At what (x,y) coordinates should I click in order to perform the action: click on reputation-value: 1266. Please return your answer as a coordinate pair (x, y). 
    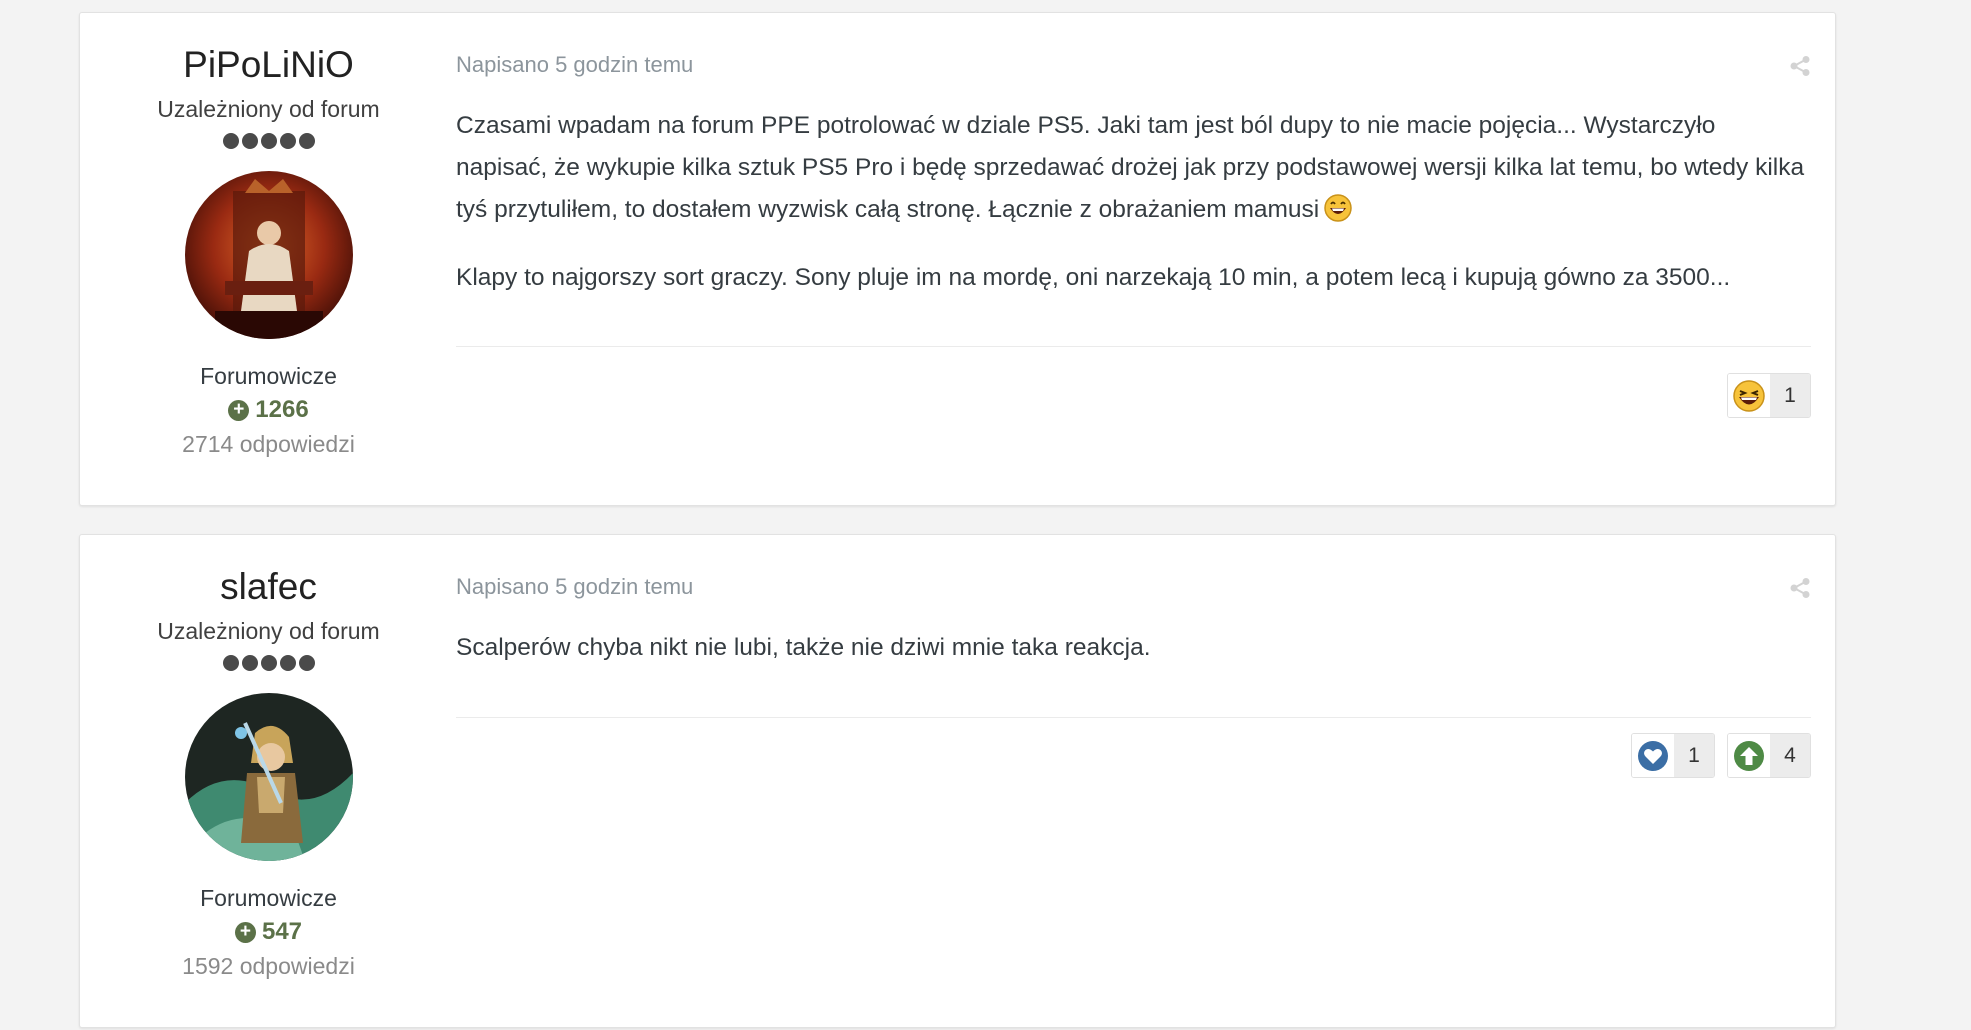
    Looking at the image, I should click on (282, 409).